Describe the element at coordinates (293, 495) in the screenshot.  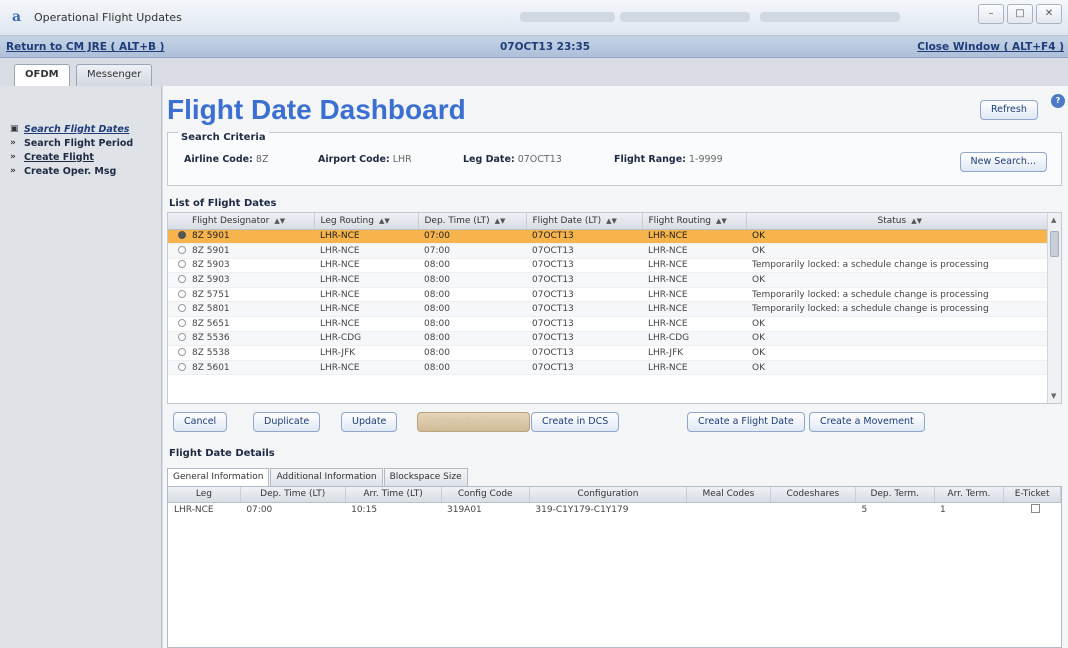
I see `column-header: Dep. Time (LT)` at that location.